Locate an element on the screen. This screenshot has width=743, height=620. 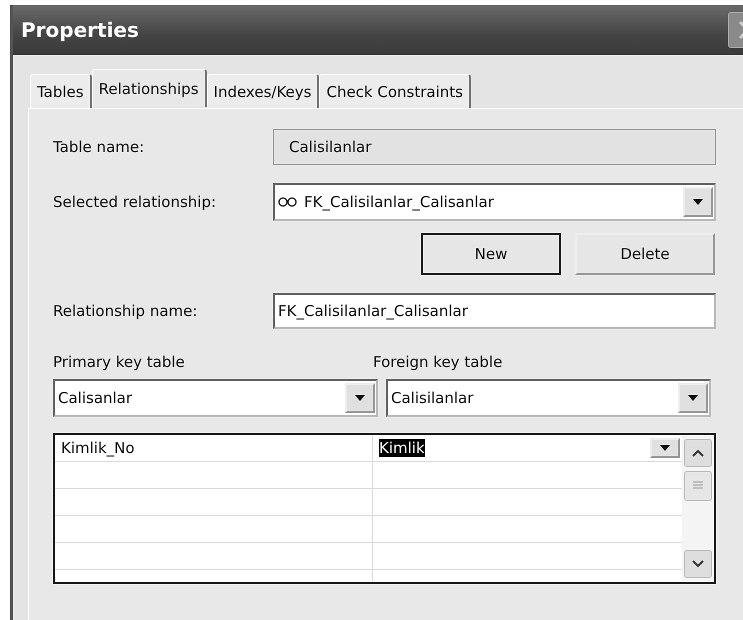
window-title: Properties is located at coordinates (80, 30).